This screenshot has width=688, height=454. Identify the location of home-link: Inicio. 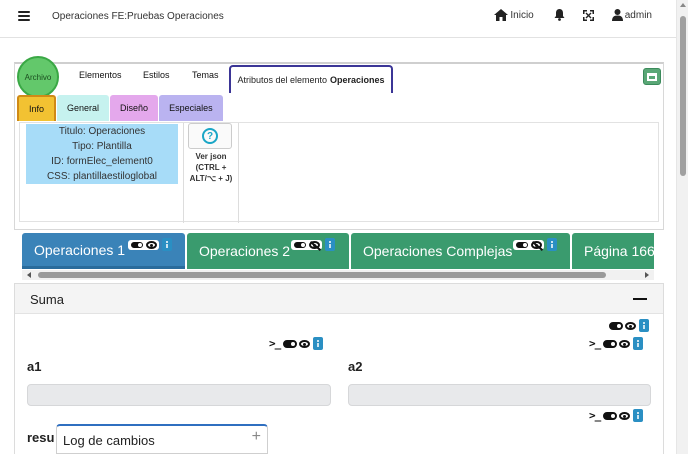
(514, 15).